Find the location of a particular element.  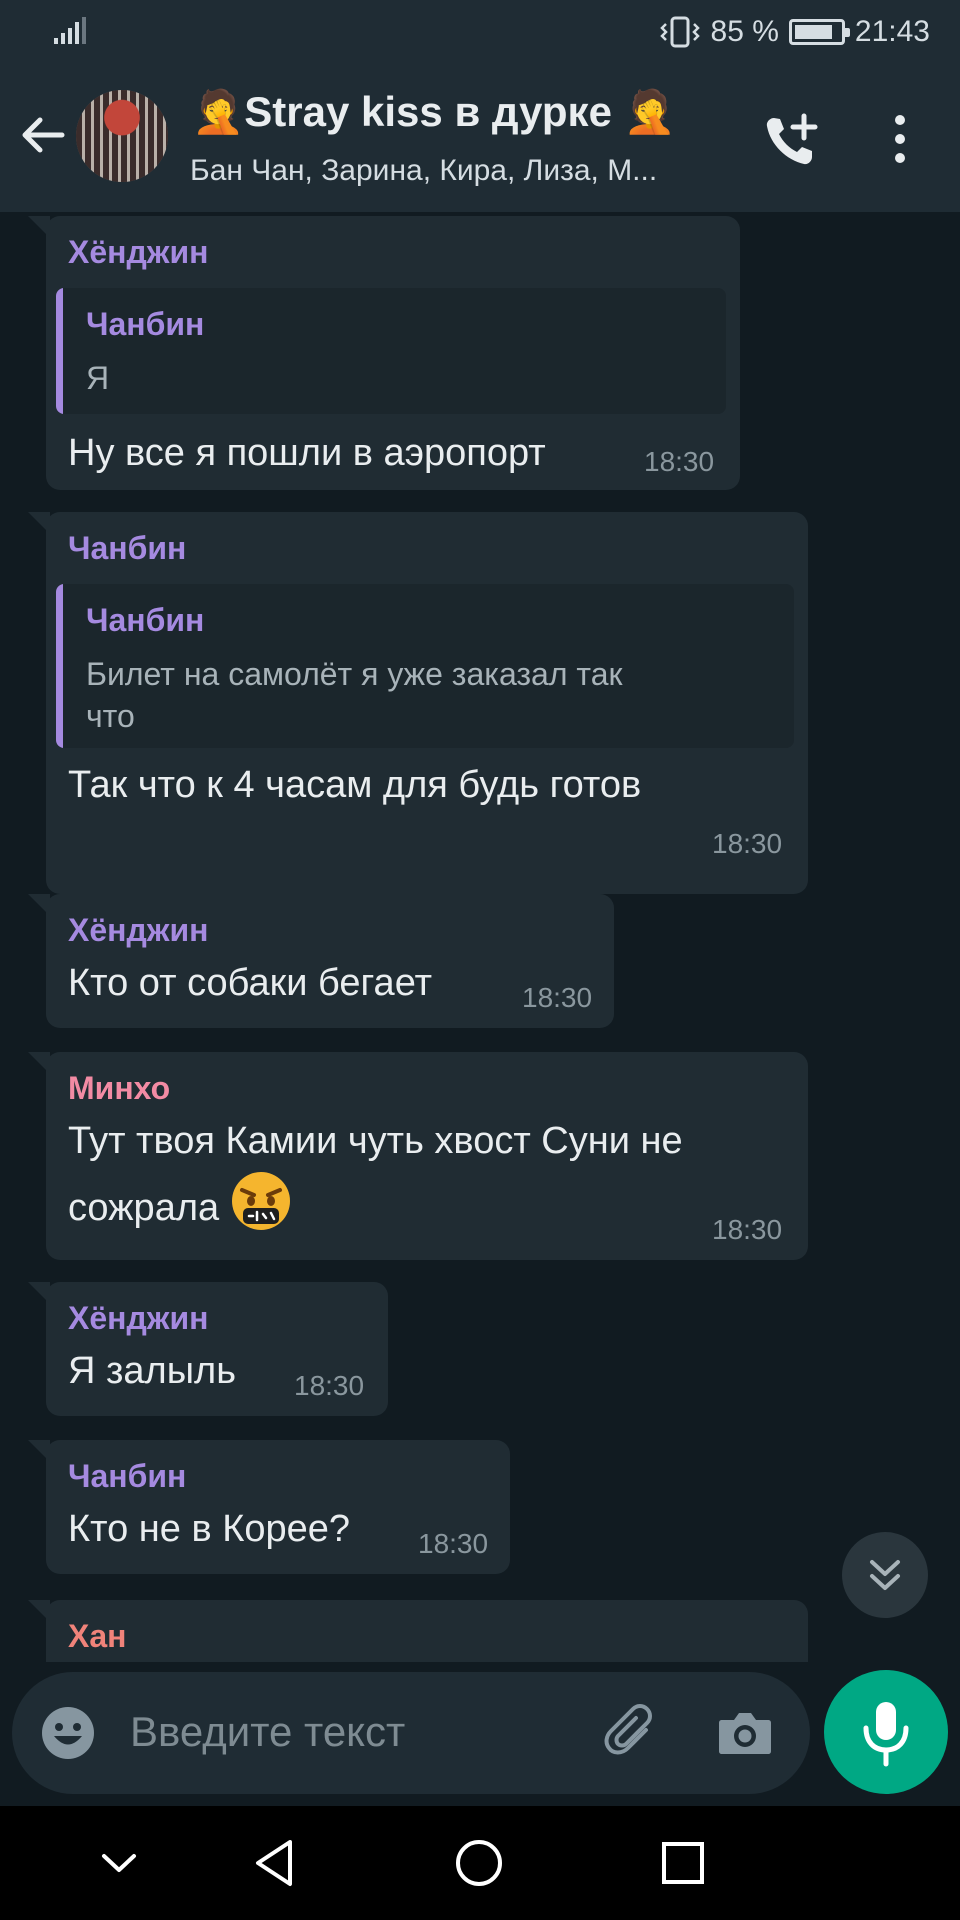

message-sender: Минхо is located at coordinates (119, 1088).